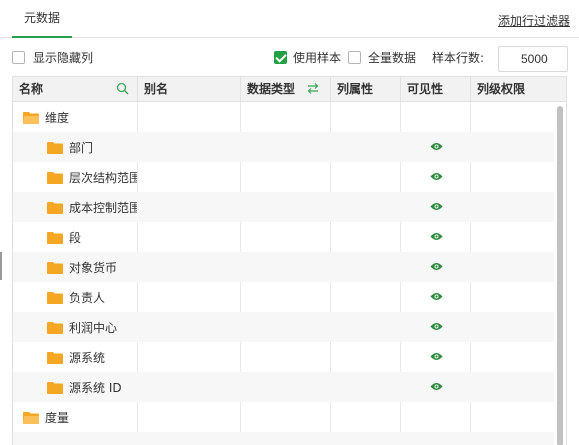  I want to click on row-name: 维度, so click(57, 117).